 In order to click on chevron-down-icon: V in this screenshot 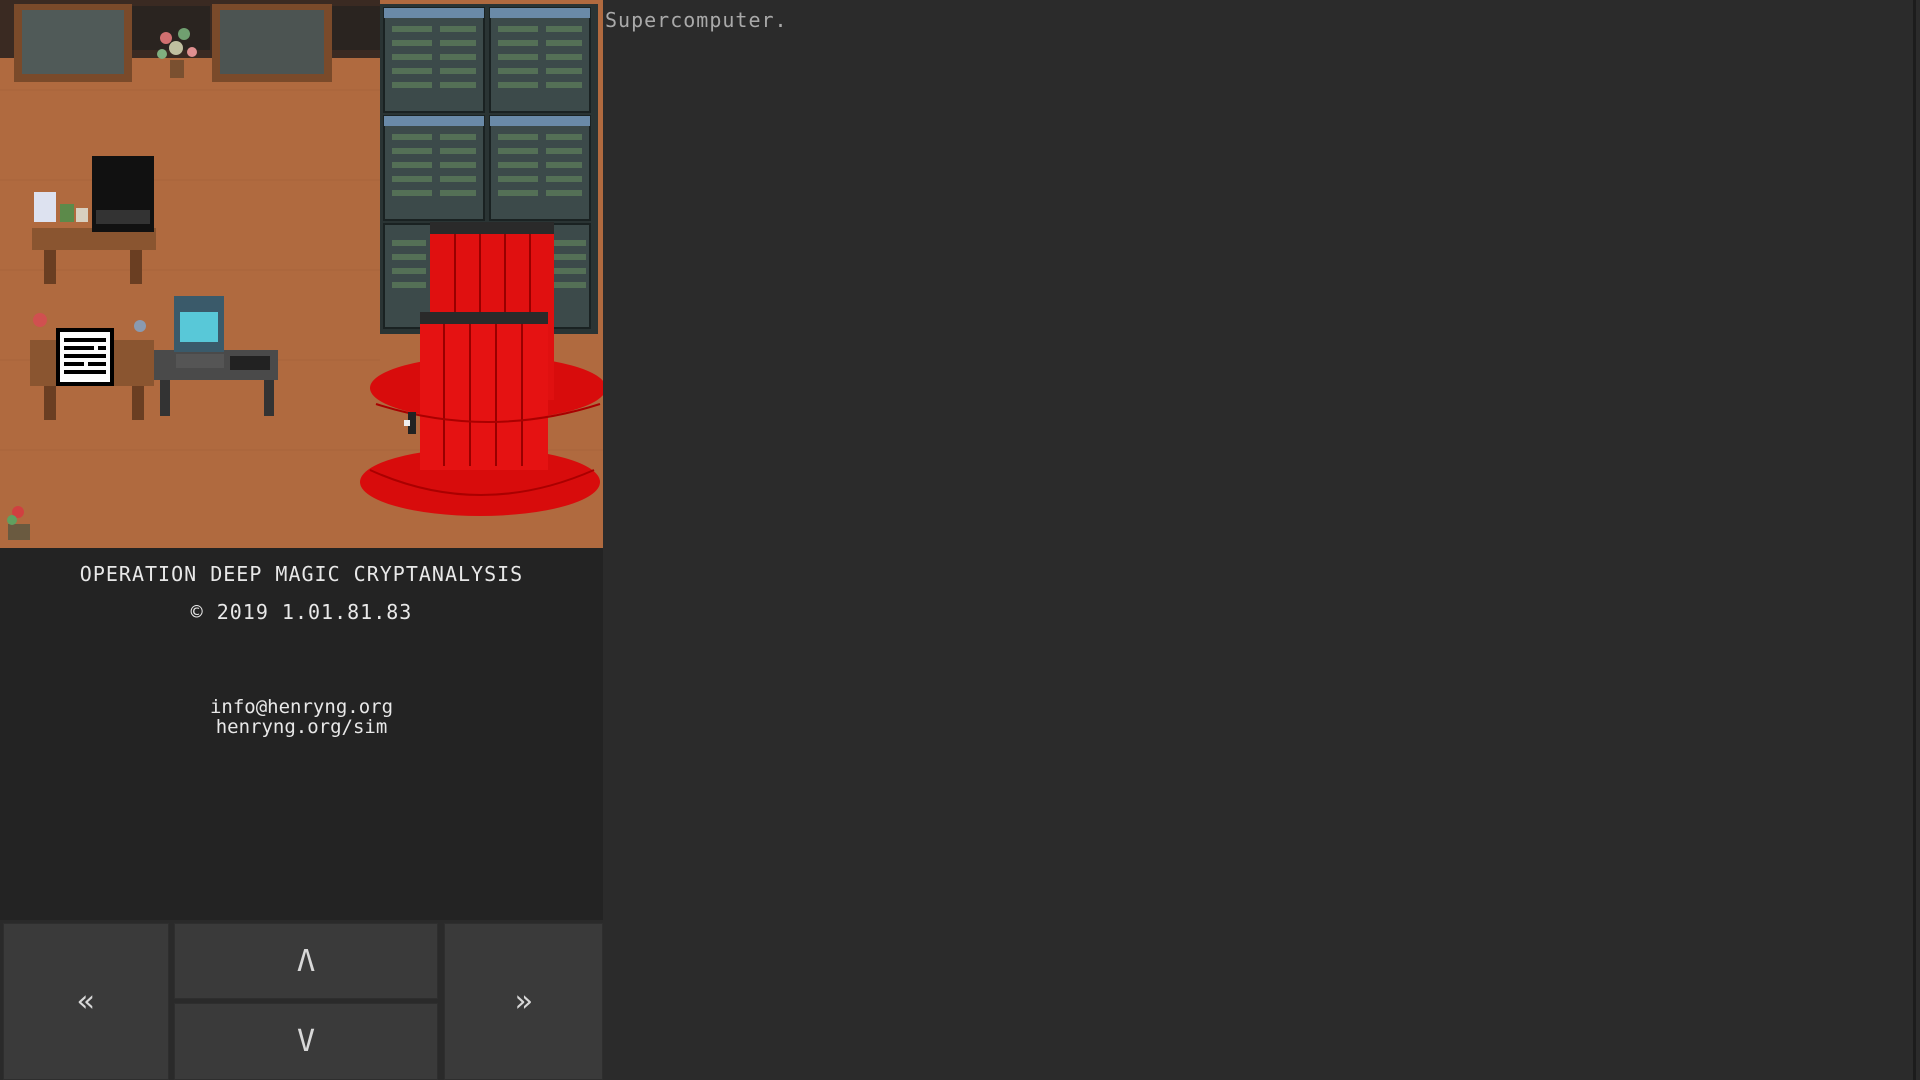, I will do `click(306, 1041)`.